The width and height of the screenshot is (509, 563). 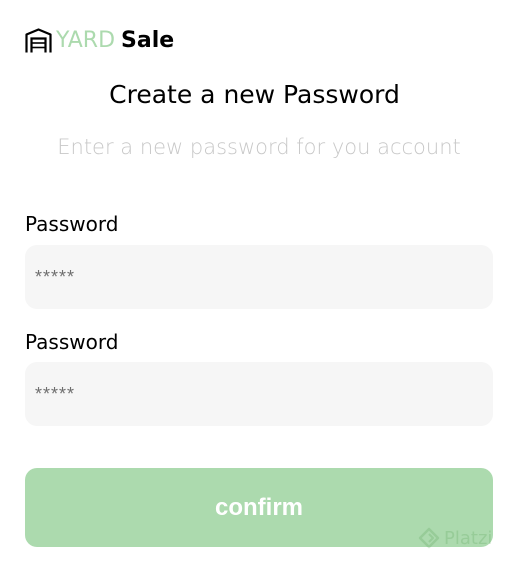 What do you see at coordinates (72, 342) in the screenshot?
I see `confirm-password-label: Password` at bounding box center [72, 342].